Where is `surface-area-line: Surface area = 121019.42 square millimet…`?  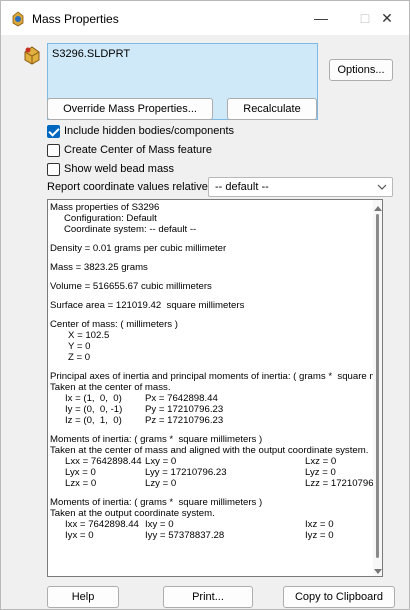 surface-area-line: Surface area = 121019.42 square millimet… is located at coordinates (147, 305).